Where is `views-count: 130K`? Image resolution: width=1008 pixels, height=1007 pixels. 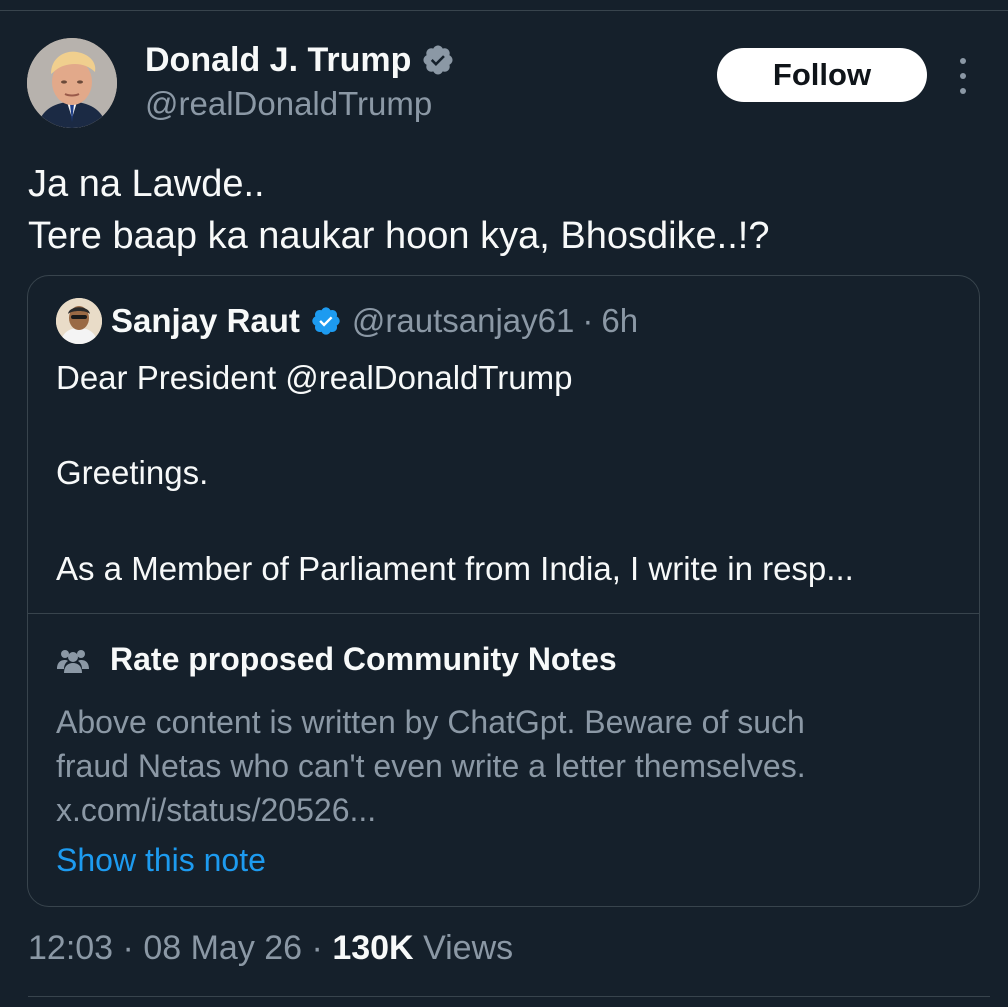
views-count: 130K is located at coordinates (372, 948).